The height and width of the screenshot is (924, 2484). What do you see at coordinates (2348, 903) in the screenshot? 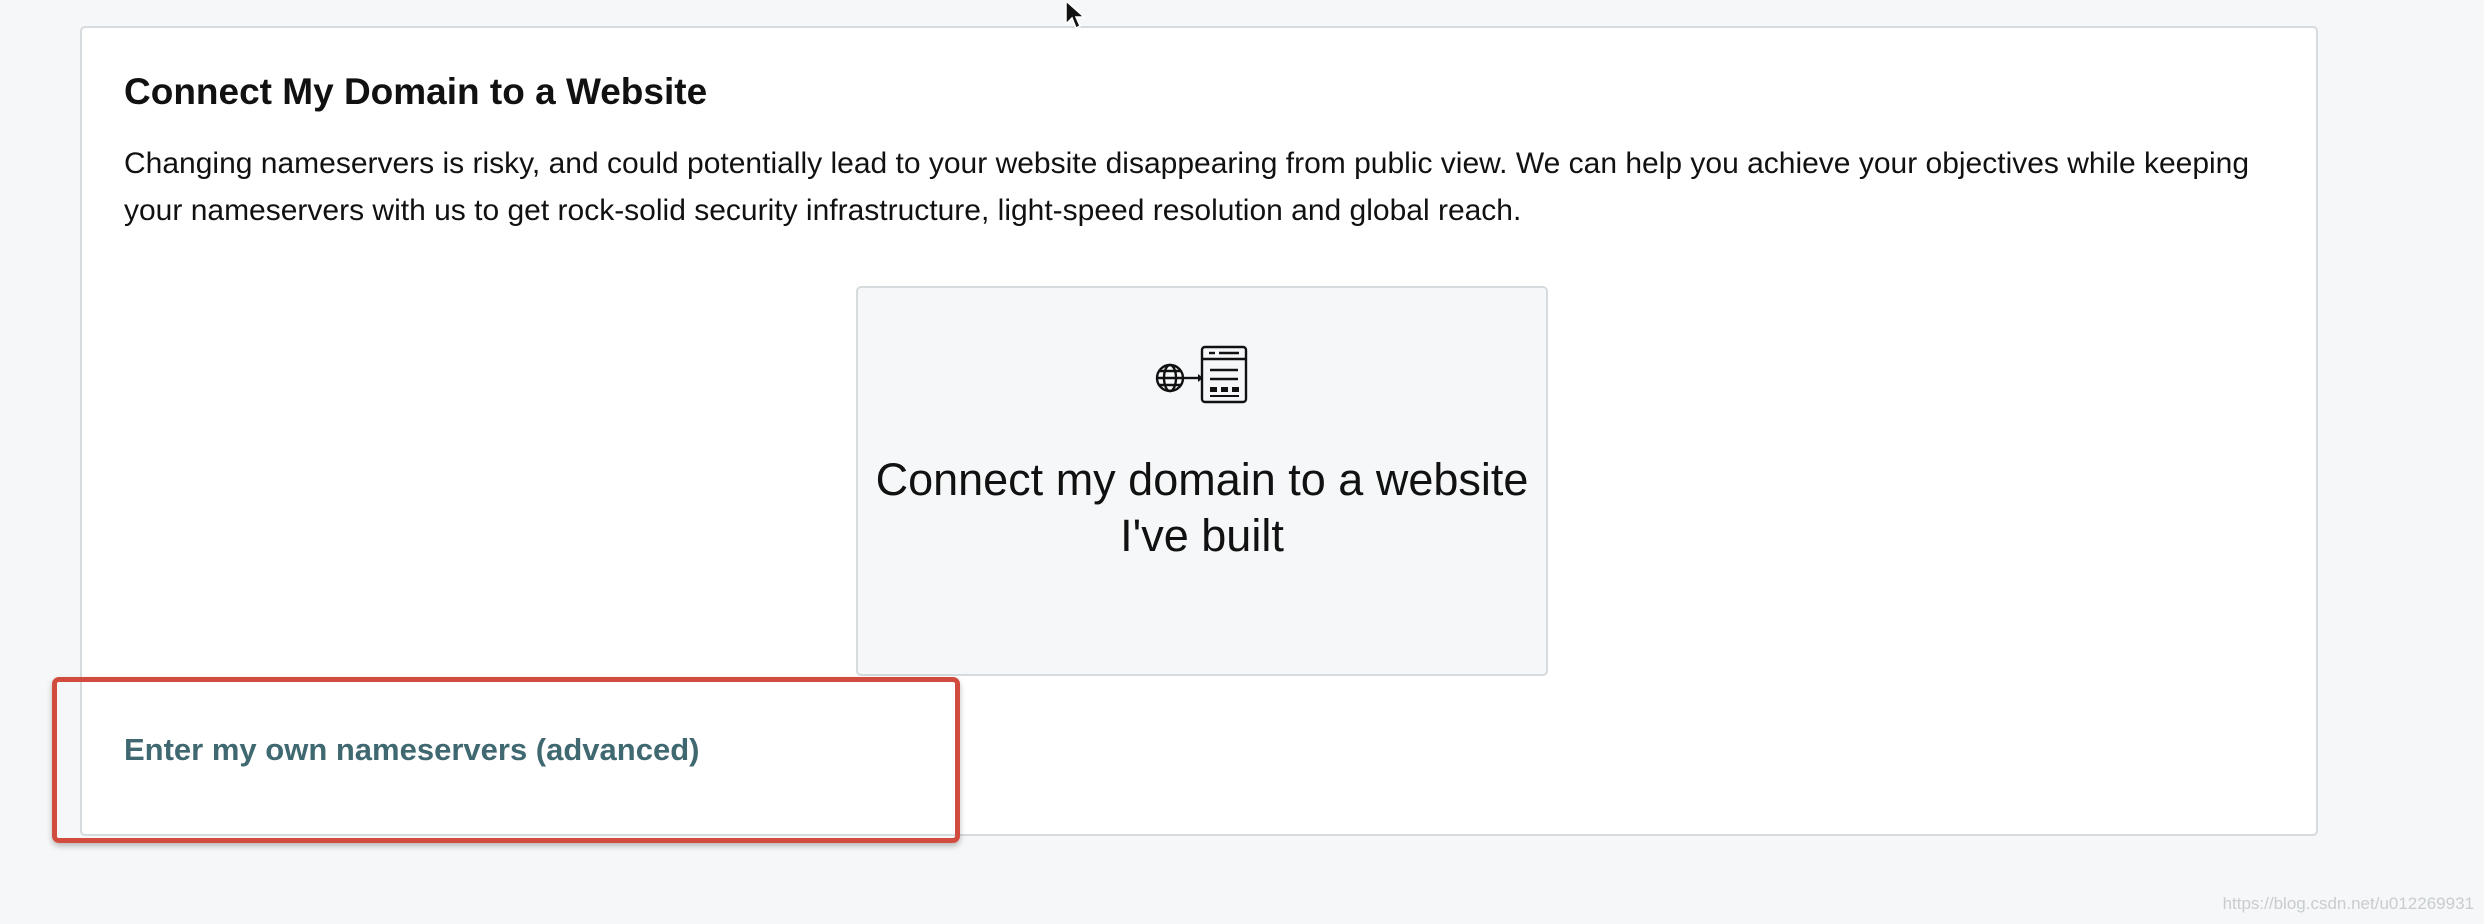
I see `watermark-text: https://blog.csdn.net/u012269931` at bounding box center [2348, 903].